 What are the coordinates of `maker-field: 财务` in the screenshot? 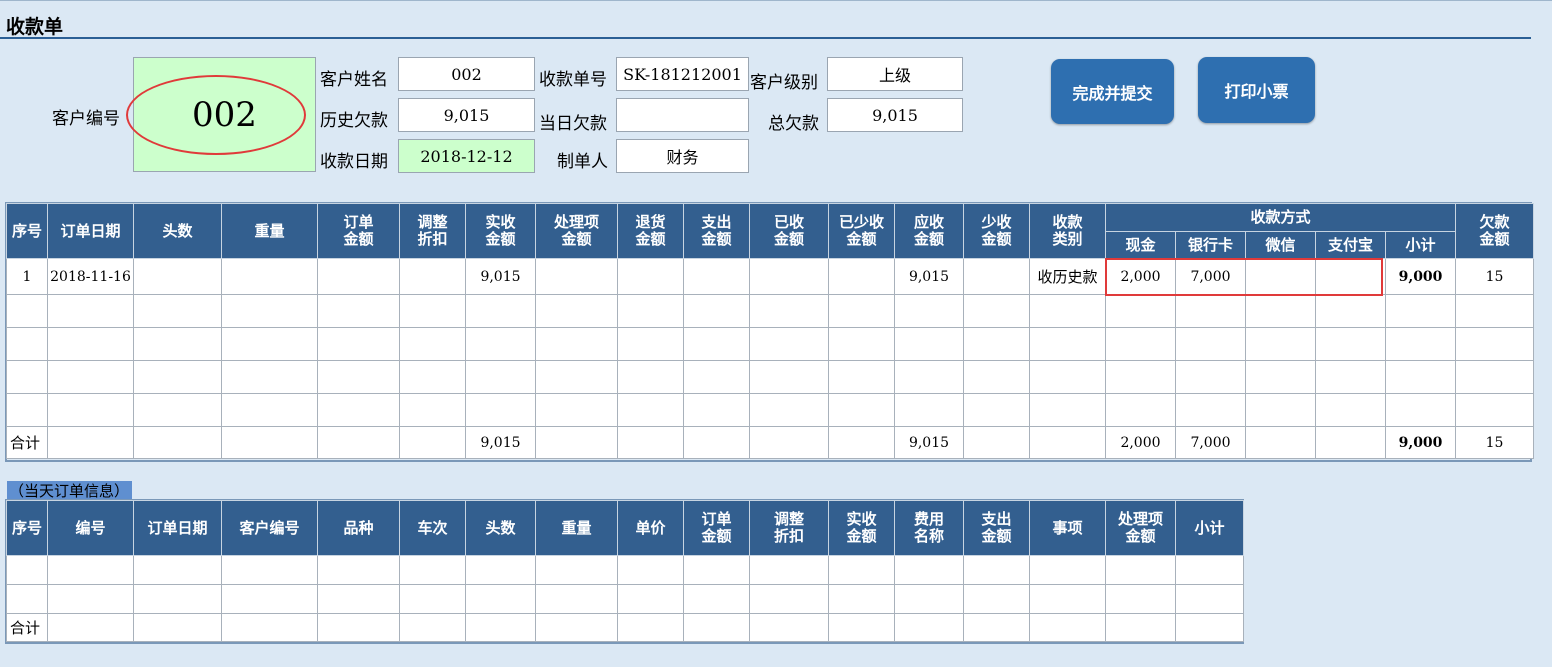 It's located at (682, 156).